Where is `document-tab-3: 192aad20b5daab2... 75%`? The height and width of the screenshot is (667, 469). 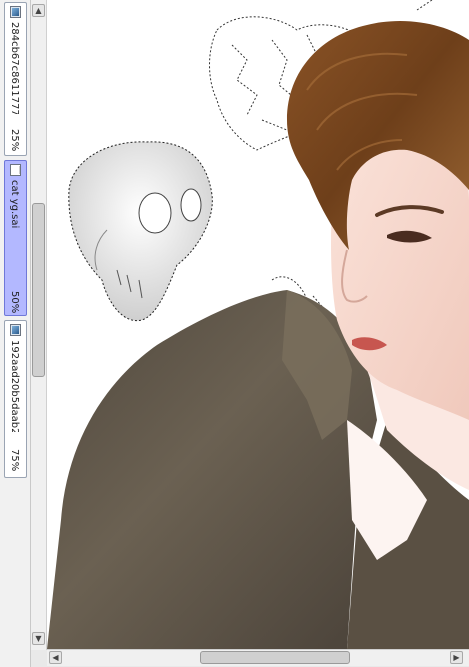
document-tab-3: 192aad20b5daab2... 75% is located at coordinates (15, 399).